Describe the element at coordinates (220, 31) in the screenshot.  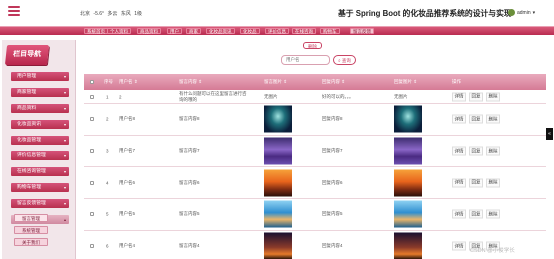
I see `nav-item: 化妆品资讯` at that location.